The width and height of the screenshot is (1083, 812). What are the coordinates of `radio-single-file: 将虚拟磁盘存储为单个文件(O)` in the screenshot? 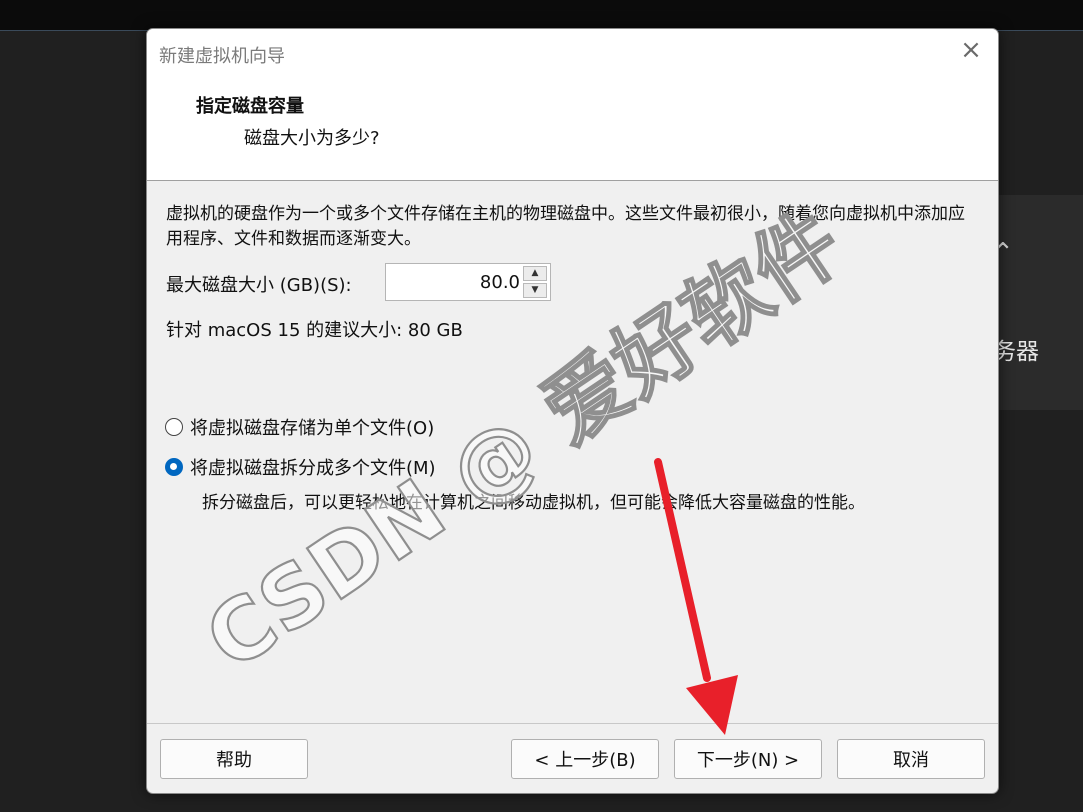 It's located at (299, 427).